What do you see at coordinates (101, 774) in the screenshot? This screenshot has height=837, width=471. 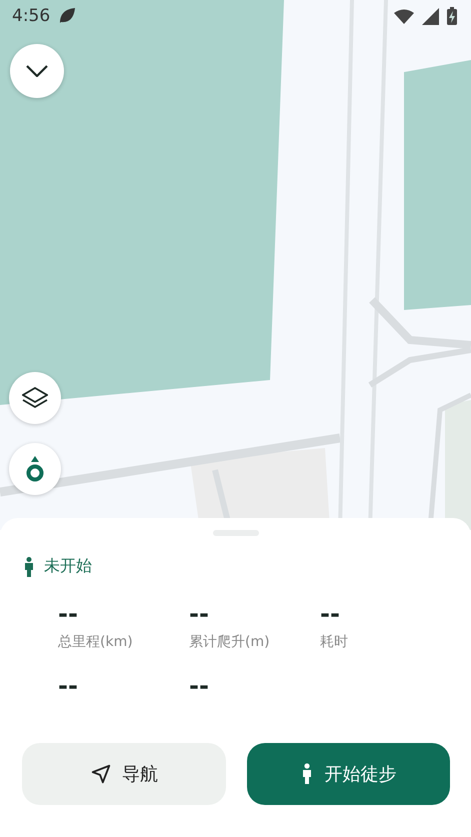 I see `navigation-arrow-icon` at bounding box center [101, 774].